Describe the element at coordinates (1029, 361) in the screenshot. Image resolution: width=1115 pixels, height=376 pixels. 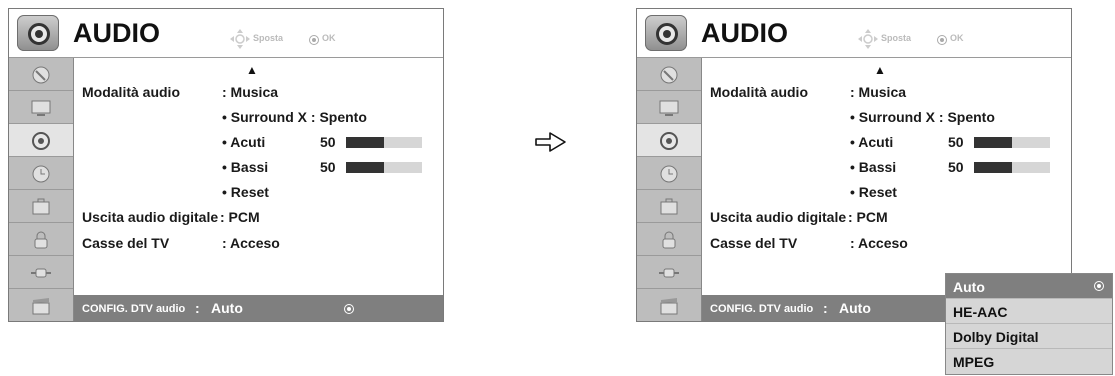
I see `dropdown-option-mpeg: MPEG` at that location.